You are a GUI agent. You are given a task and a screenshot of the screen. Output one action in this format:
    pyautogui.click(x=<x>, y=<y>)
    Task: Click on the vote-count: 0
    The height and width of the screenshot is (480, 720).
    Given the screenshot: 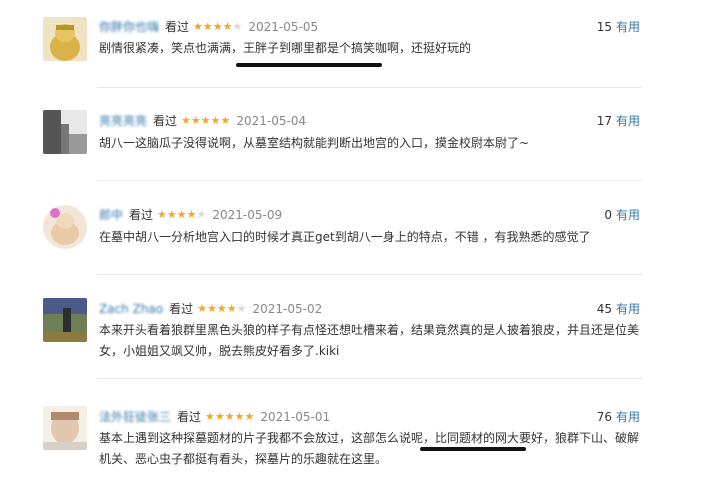 What is the action you would take?
    pyautogui.click(x=608, y=215)
    